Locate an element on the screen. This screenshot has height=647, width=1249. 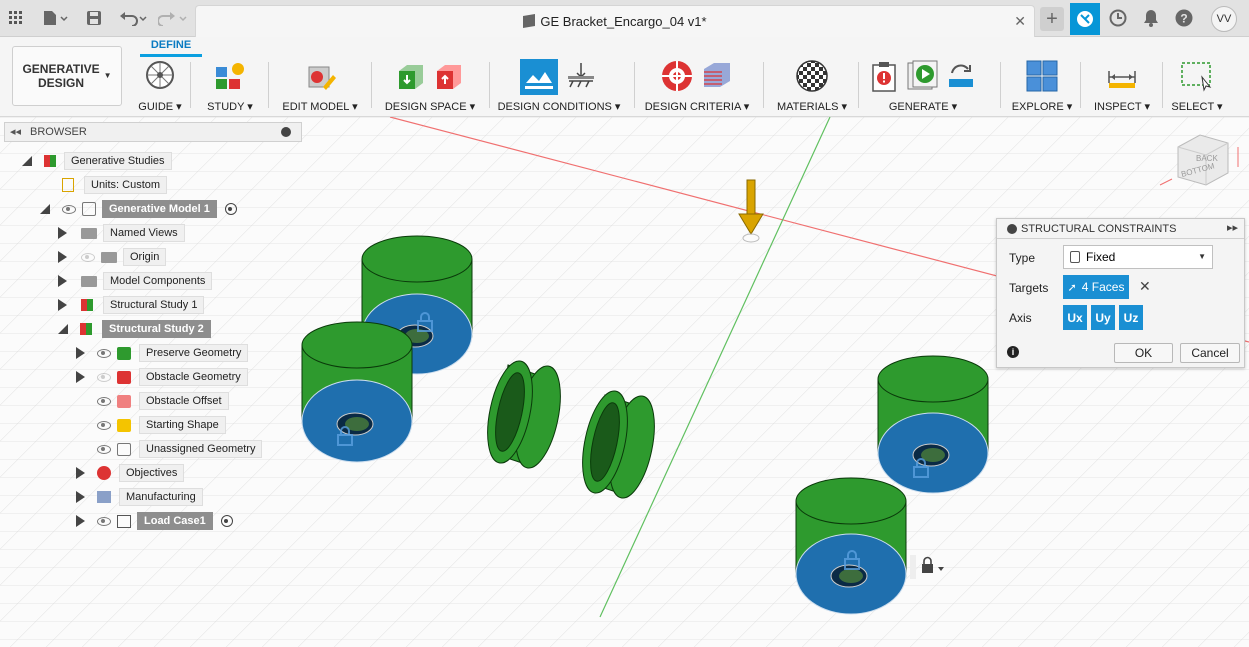
undo-icon is located at coordinates (133, 18).